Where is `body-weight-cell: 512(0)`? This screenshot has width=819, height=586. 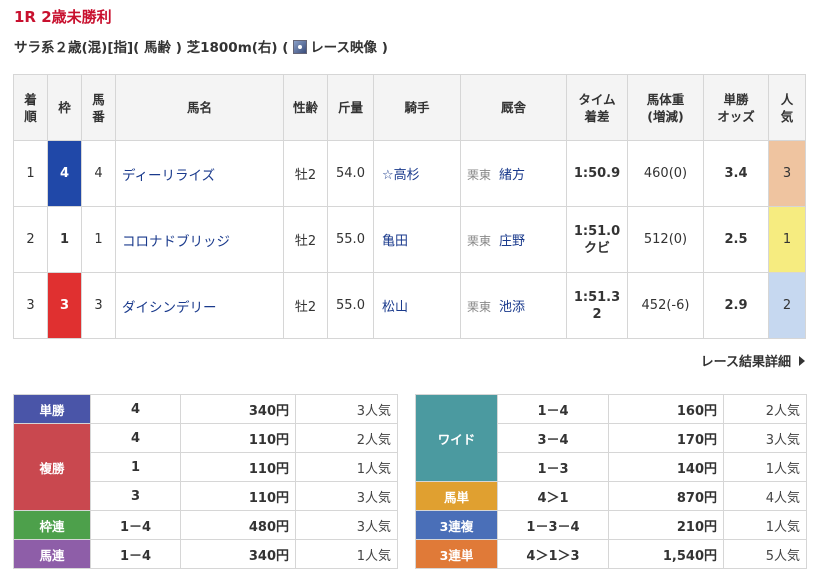 body-weight-cell: 512(0) is located at coordinates (665, 239).